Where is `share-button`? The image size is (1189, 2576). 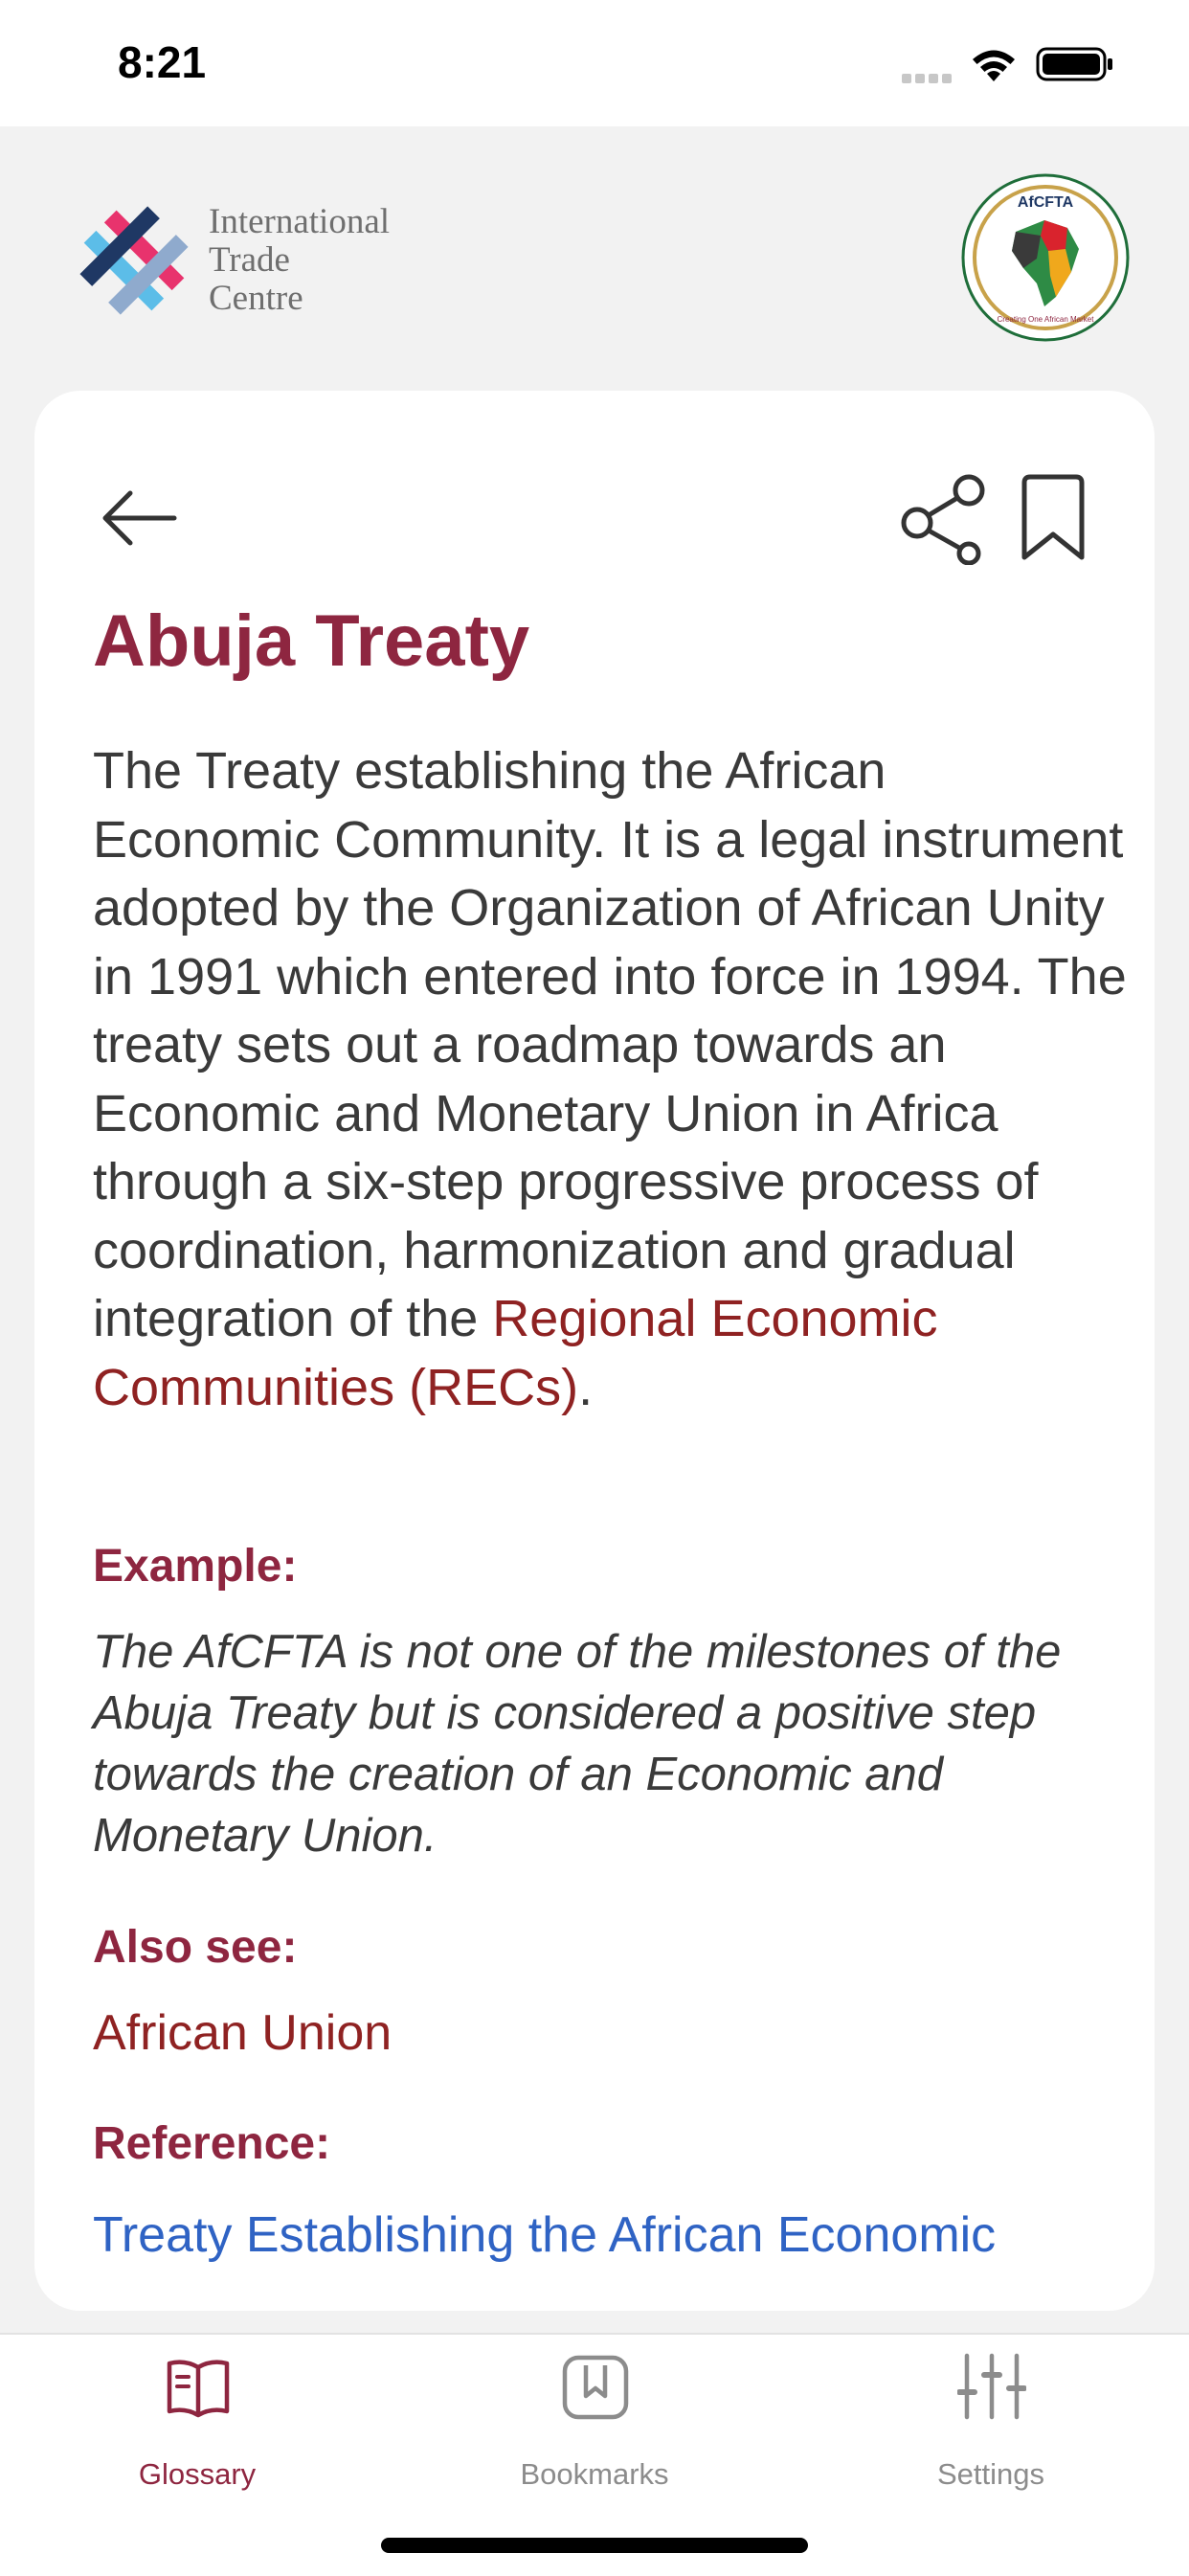
share-button is located at coordinates (944, 517).